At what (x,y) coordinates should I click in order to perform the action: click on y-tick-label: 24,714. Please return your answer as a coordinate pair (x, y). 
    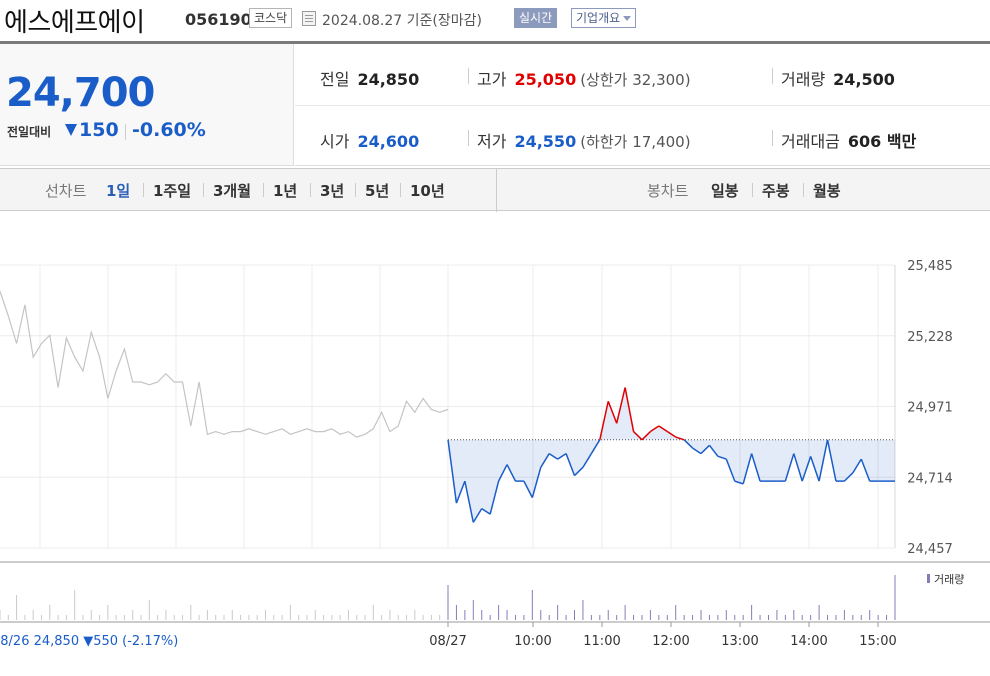
    Looking at the image, I should click on (930, 478).